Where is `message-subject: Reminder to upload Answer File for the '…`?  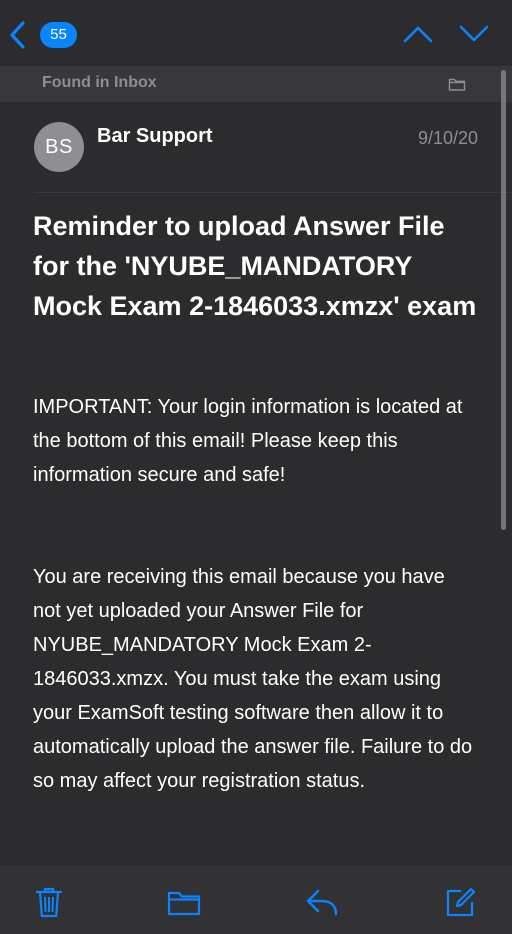 message-subject: Reminder to upload Answer File for the '… is located at coordinates (255, 266).